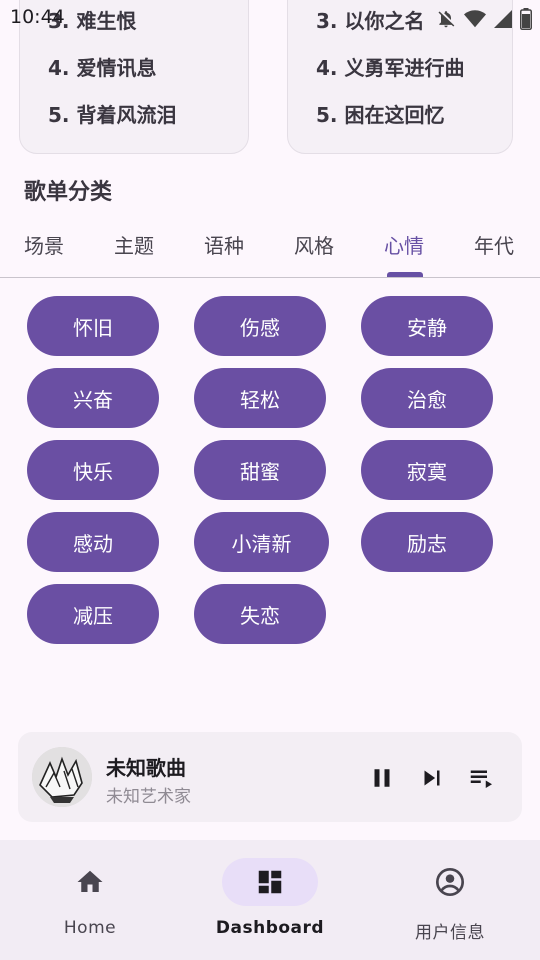 Image resolution: width=540 pixels, height=960 pixels. Describe the element at coordinates (44, 244) in the screenshot. I see `tab-scene: 场景` at that location.